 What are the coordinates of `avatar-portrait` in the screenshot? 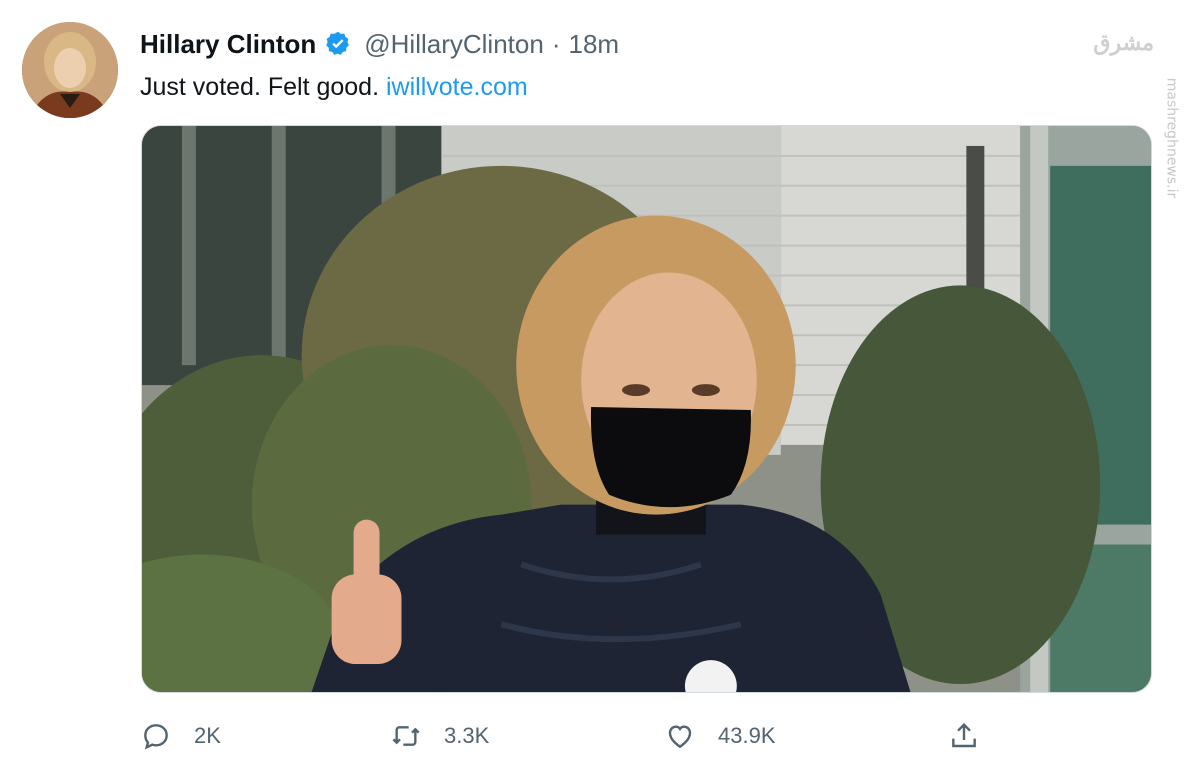 It's located at (70, 70).